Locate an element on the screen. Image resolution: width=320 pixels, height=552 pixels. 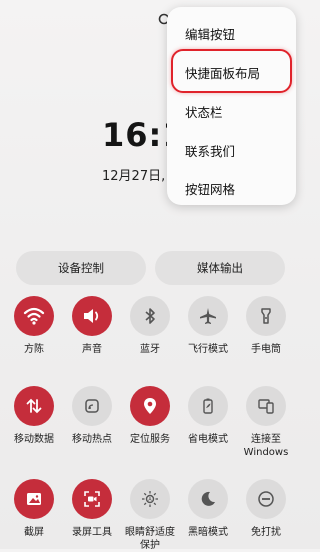
tile-label: 移动数据 is located at coordinates (34, 439).